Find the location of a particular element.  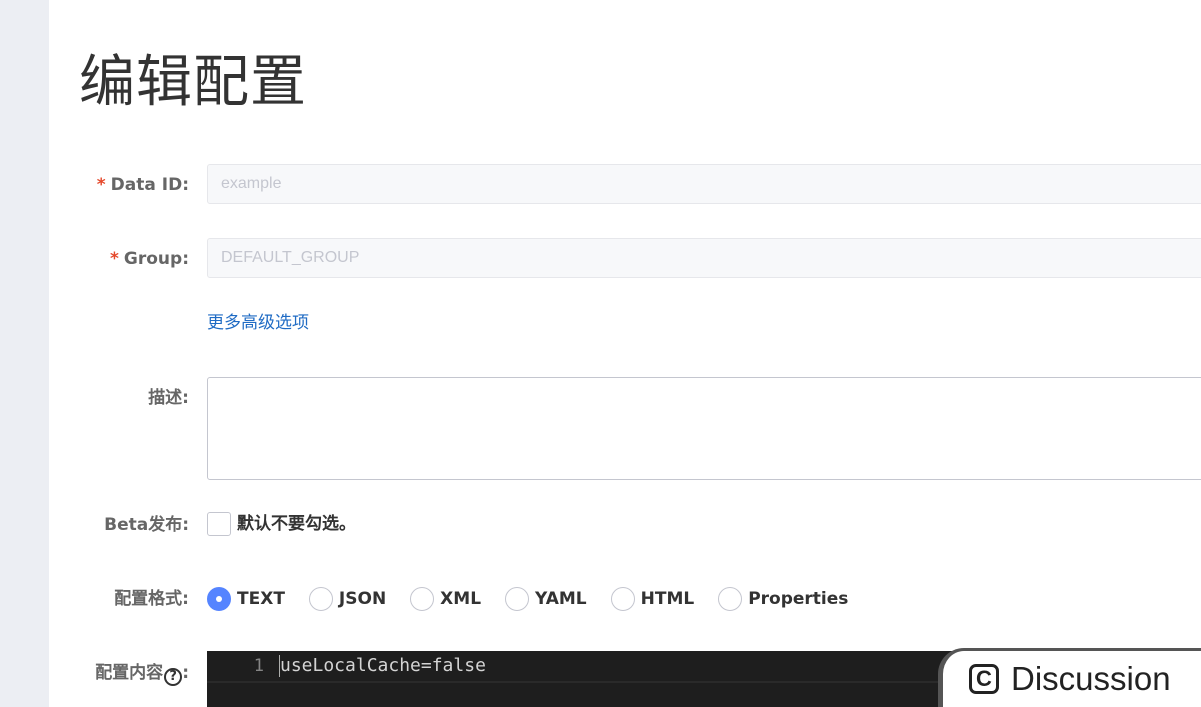

format-radio-label: TEXT is located at coordinates (261, 599).